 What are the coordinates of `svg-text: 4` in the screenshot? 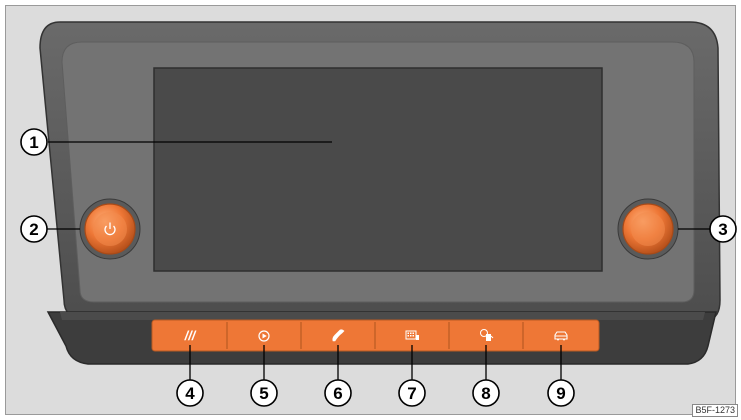 It's located at (190, 393).